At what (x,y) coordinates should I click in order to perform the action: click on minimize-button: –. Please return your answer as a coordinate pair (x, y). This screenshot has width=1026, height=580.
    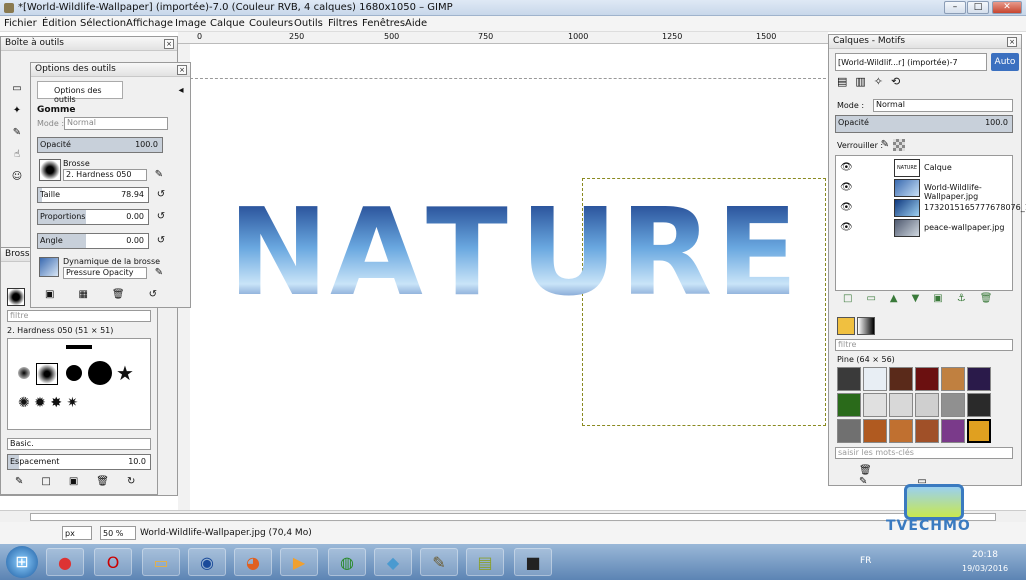
    Looking at the image, I should click on (955, 7).